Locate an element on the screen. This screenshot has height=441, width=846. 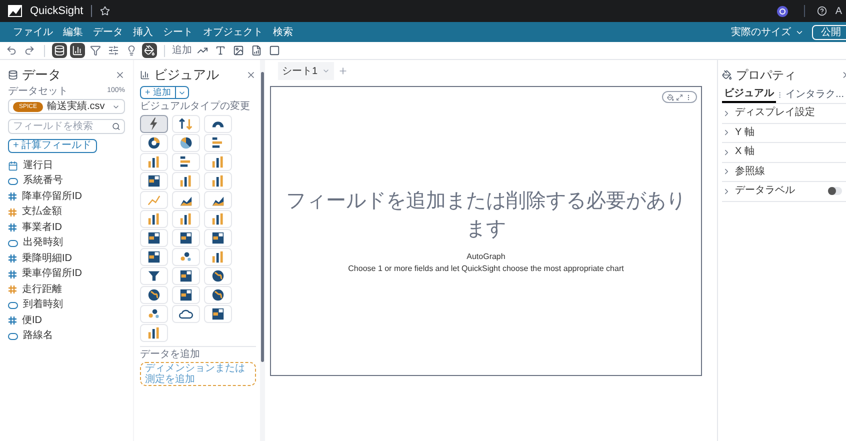
add-visual-dropdown is located at coordinates (182, 92).